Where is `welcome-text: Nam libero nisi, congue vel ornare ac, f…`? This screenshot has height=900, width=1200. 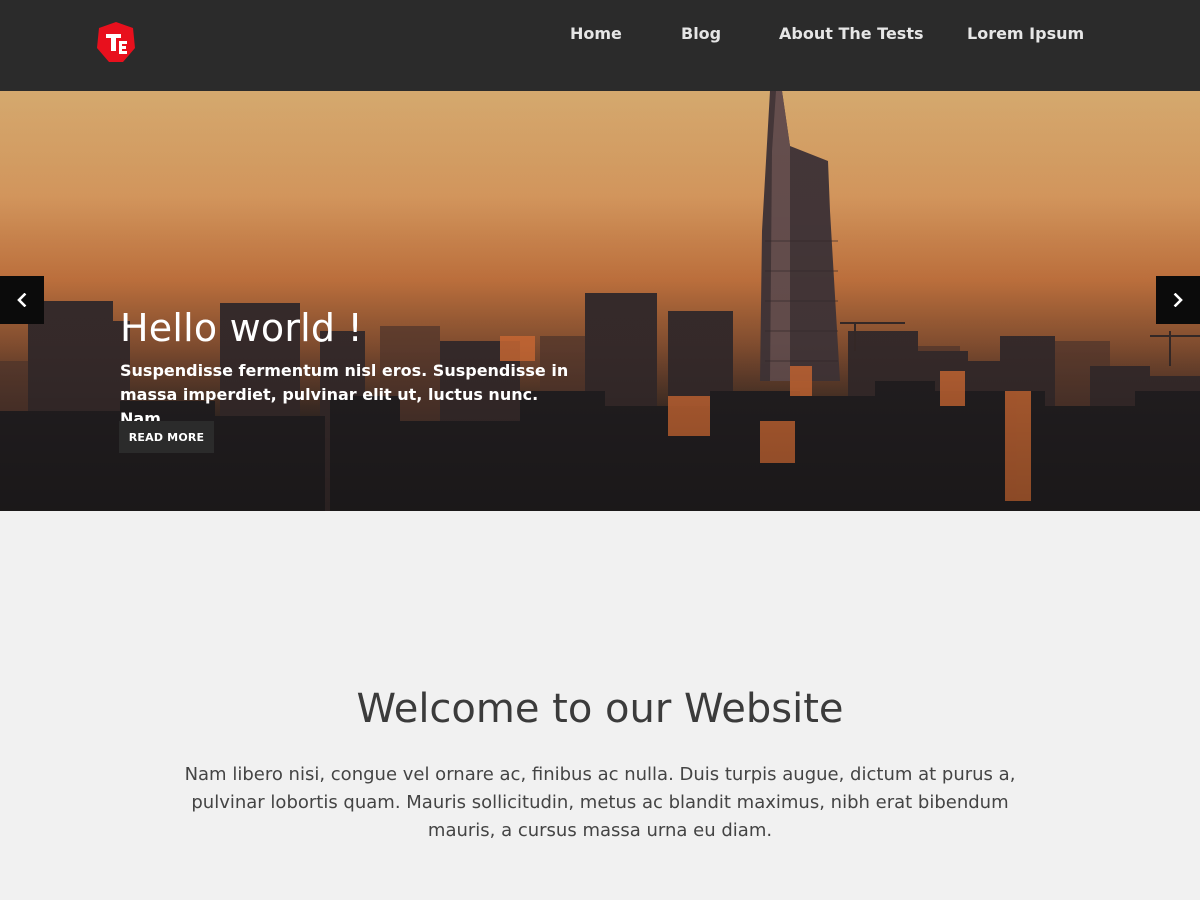
welcome-text: Nam libero nisi, congue vel ornare ac, f… is located at coordinates (600, 802).